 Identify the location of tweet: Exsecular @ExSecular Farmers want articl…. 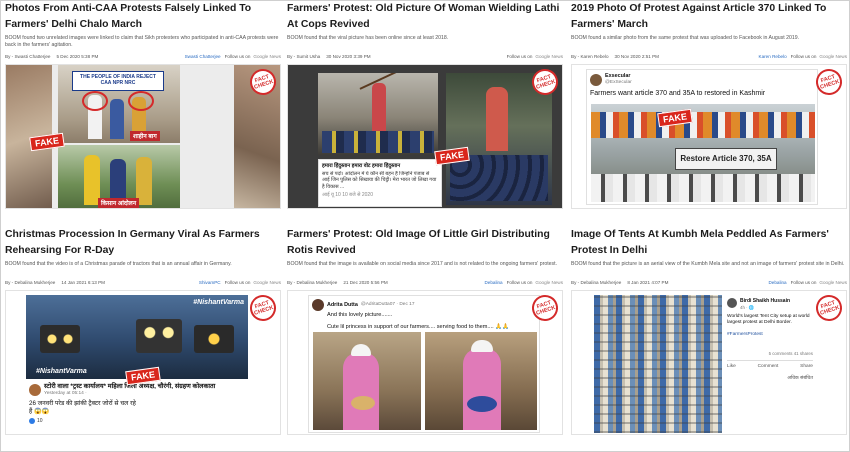
(702, 137).